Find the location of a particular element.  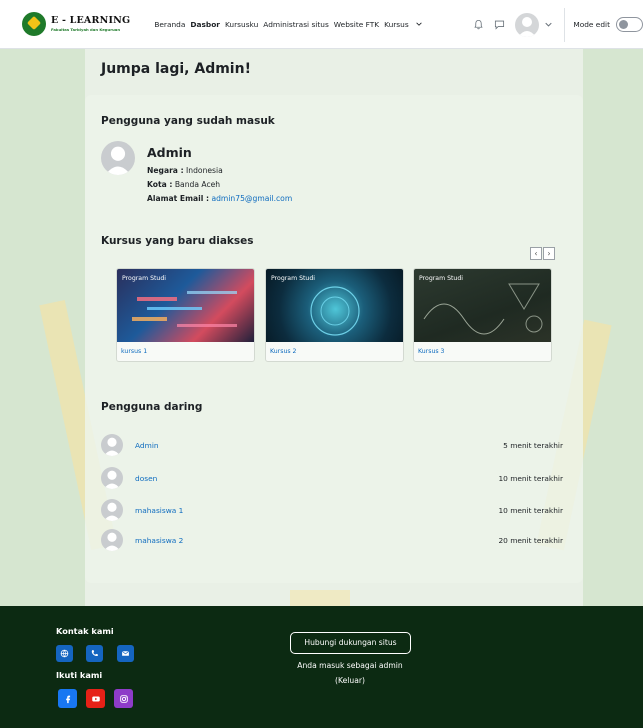

nav-kursus: Kursus is located at coordinates (403, 24).